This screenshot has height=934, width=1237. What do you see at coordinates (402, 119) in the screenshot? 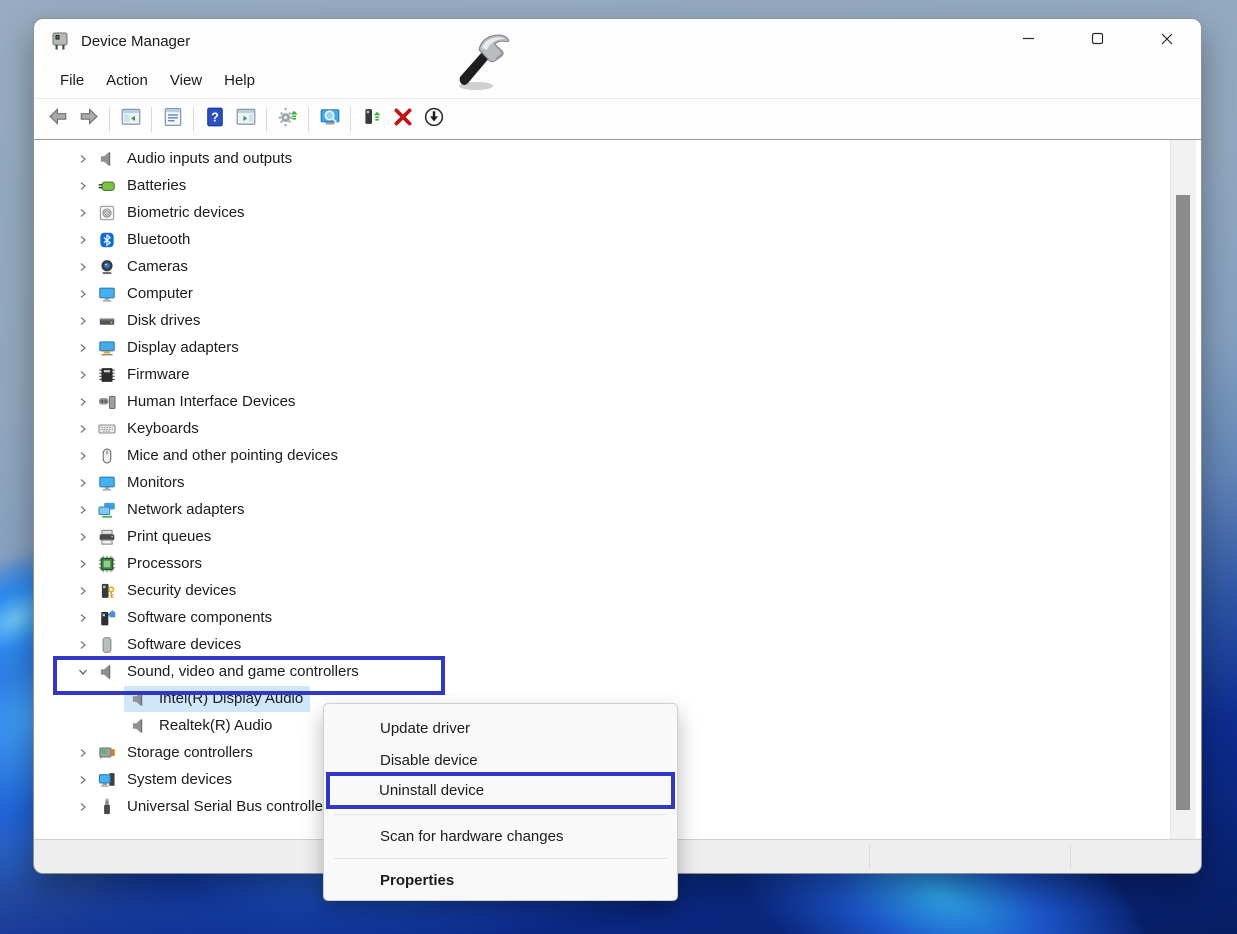
I see `uninstall-device-button` at bounding box center [402, 119].